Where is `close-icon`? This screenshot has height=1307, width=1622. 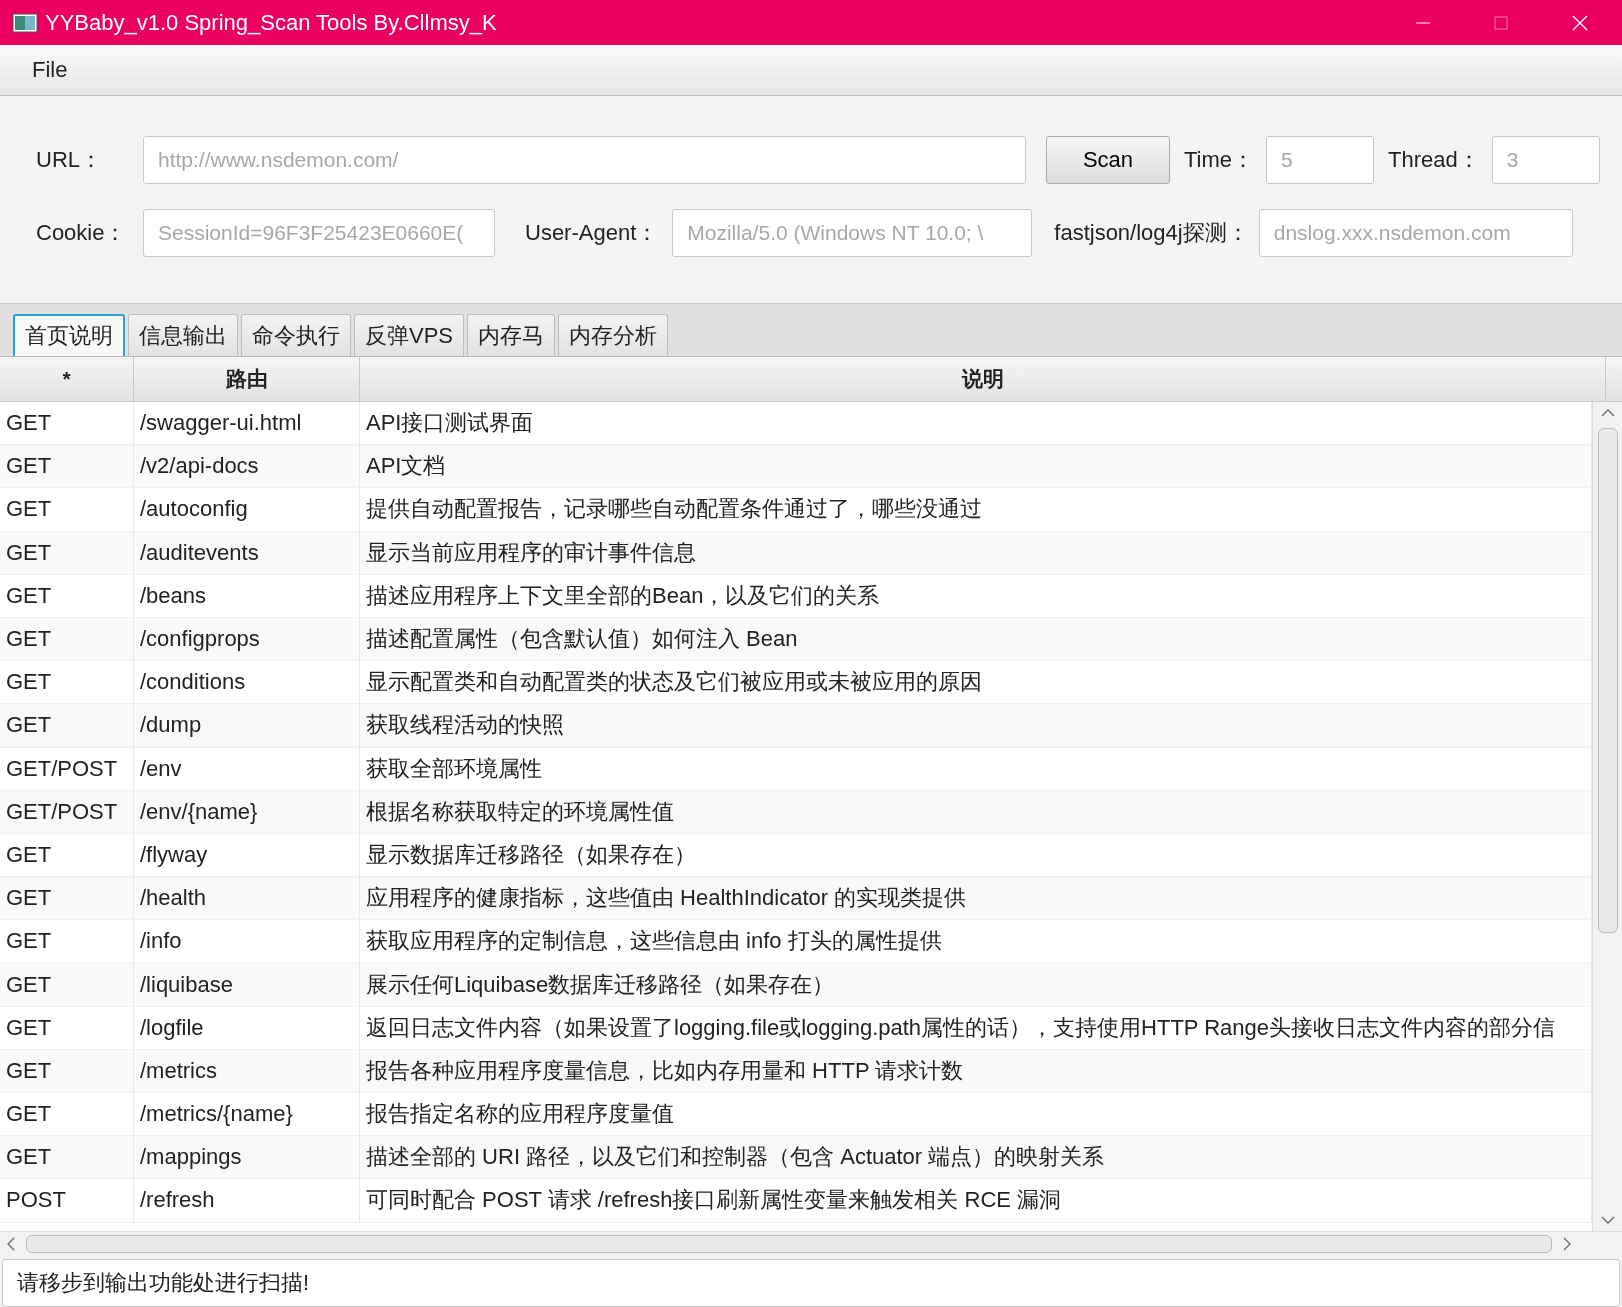
close-icon is located at coordinates (1580, 22).